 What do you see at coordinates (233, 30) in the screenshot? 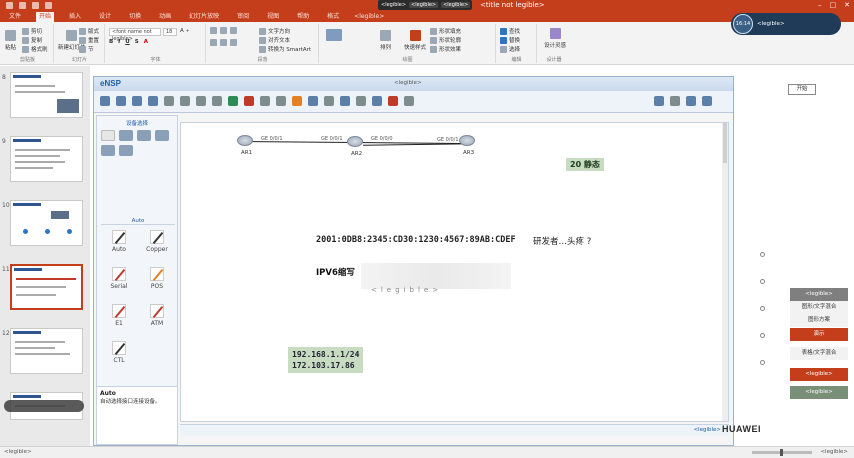
I see `indent-icon` at bounding box center [233, 30].